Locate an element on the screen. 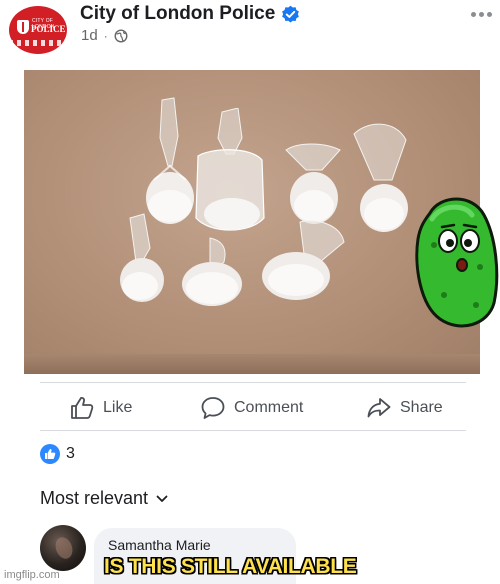 The image size is (500, 584). like-badge-icon is located at coordinates (50, 454).